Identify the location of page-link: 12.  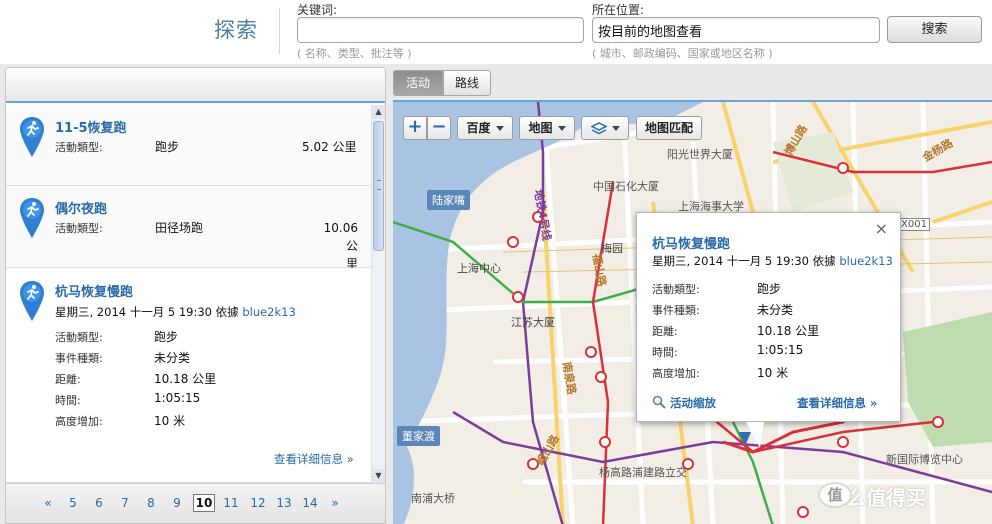
(258, 503).